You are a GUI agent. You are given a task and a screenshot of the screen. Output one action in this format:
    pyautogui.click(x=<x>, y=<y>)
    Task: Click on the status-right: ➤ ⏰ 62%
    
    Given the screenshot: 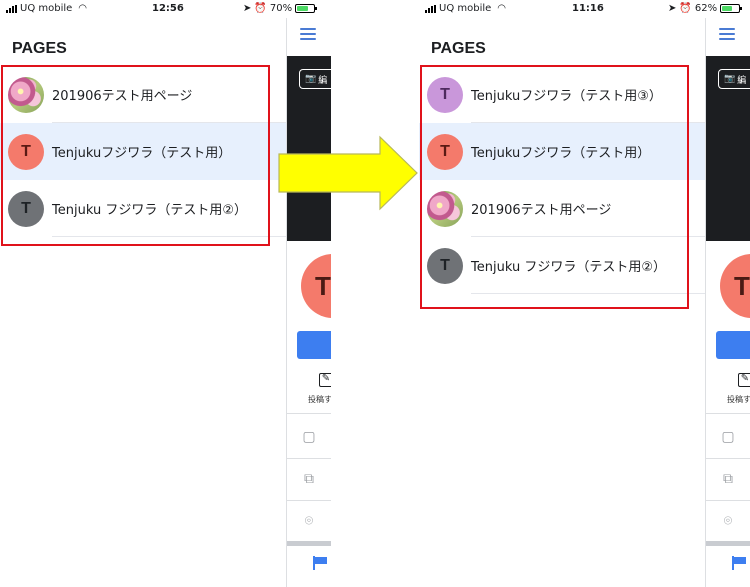 What is the action you would take?
    pyautogui.click(x=705, y=8)
    